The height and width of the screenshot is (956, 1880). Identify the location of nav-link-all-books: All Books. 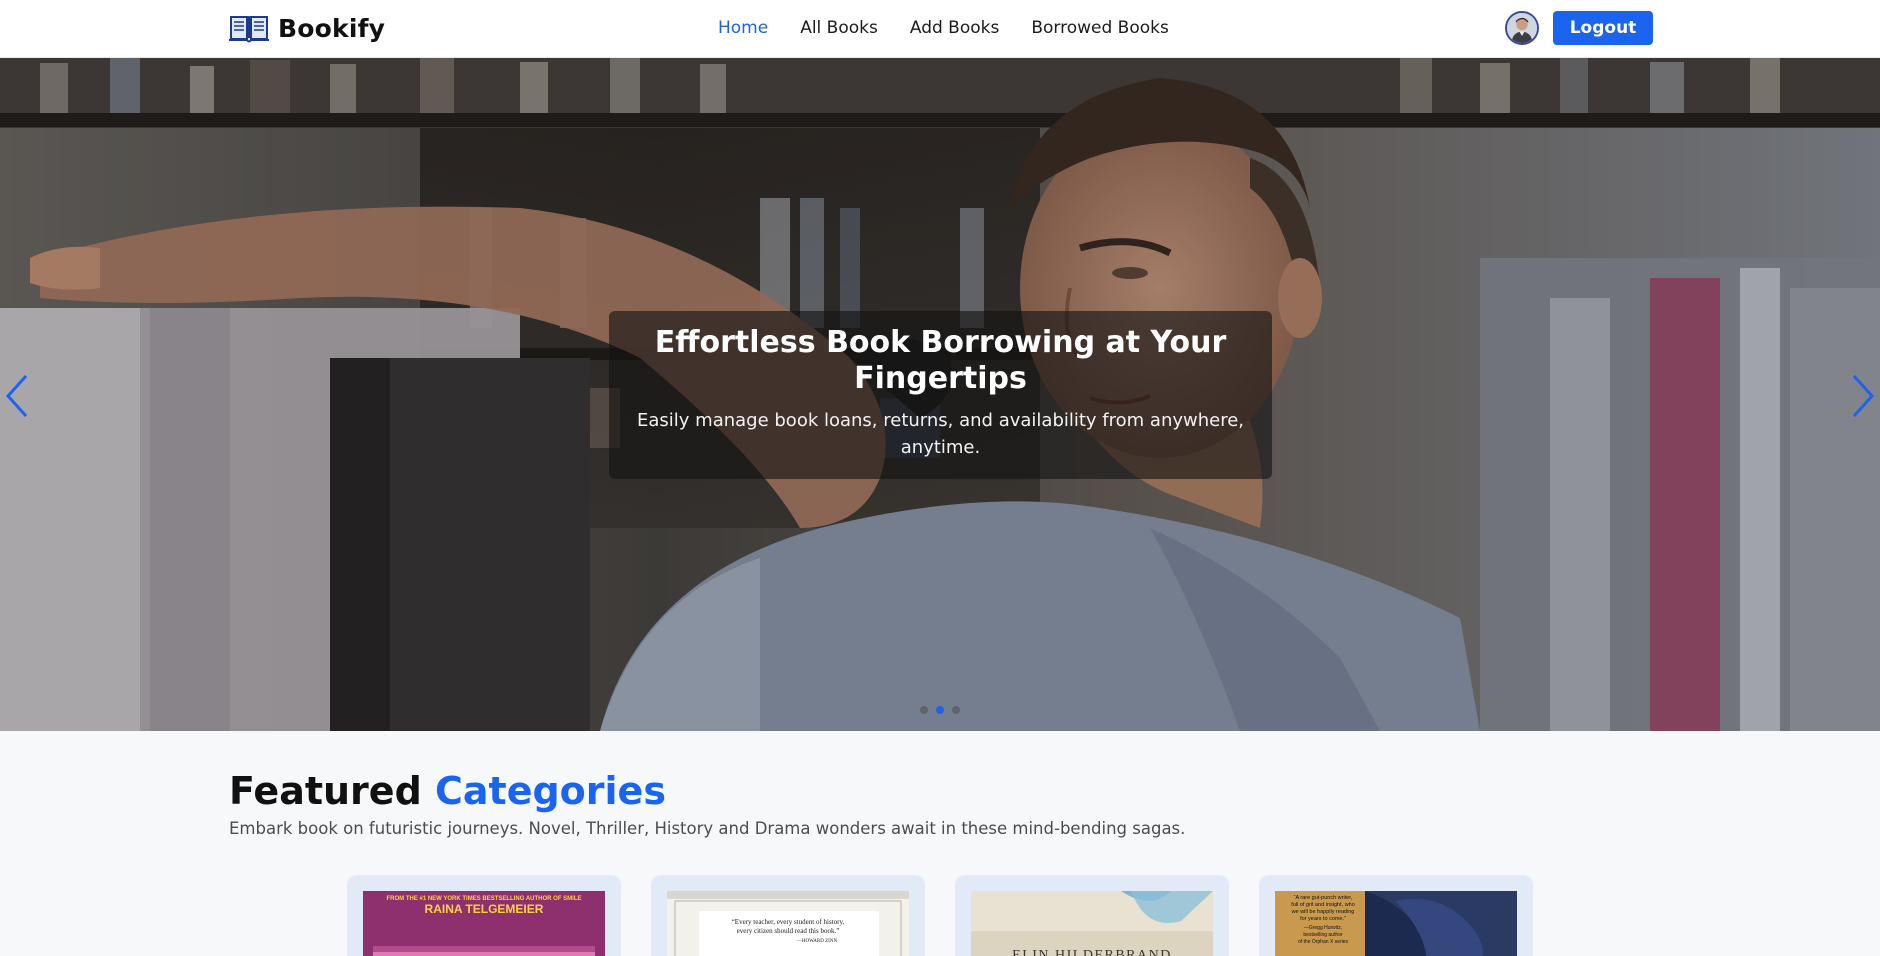
(839, 28).